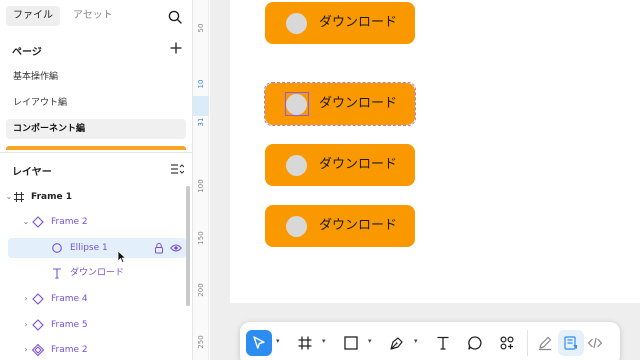 The width and height of the screenshot is (640, 360). I want to click on page-resize-handle, so click(96, 148).